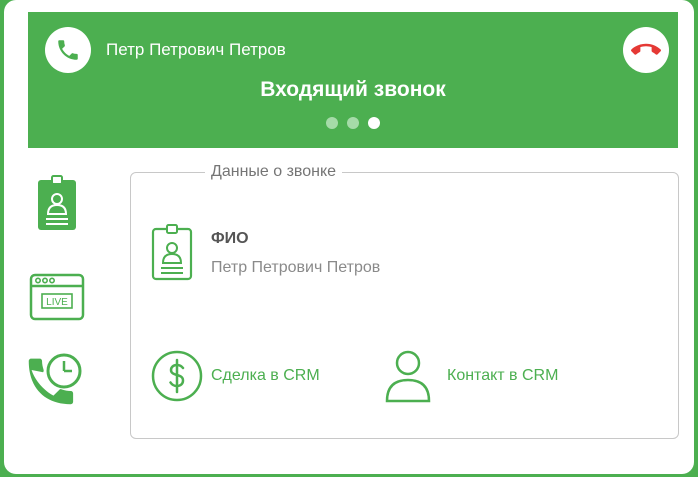 Image resolution: width=698 pixels, height=477 pixels. What do you see at coordinates (408, 376) in the screenshot?
I see `person-icon` at bounding box center [408, 376].